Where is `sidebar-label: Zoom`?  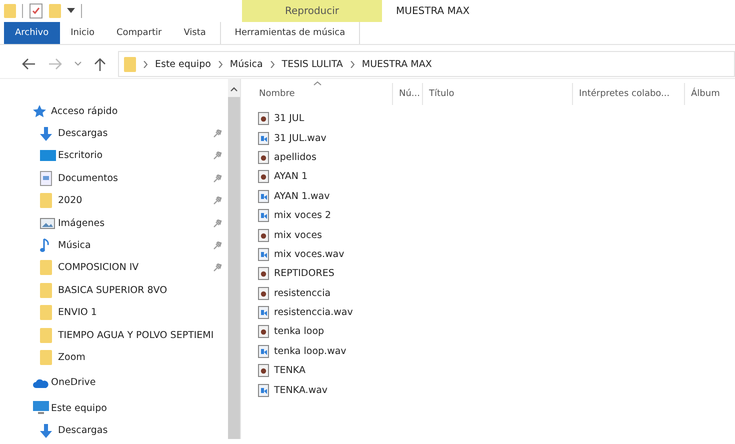
sidebar-label: Zoom is located at coordinates (72, 357).